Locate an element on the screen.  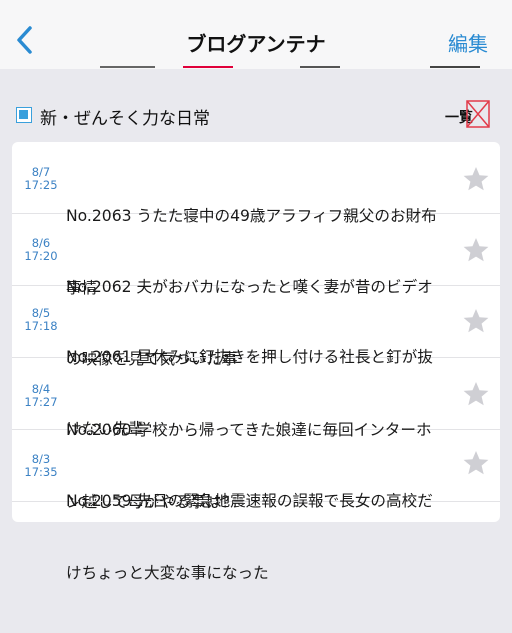
entry-date: 8/6 17:20 is located at coordinates (41, 250).